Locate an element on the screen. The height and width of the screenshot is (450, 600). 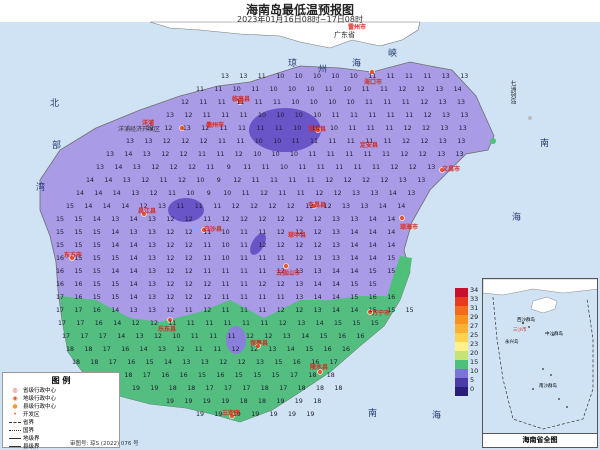
temp-value: 9 is located at coordinates (229, 167).